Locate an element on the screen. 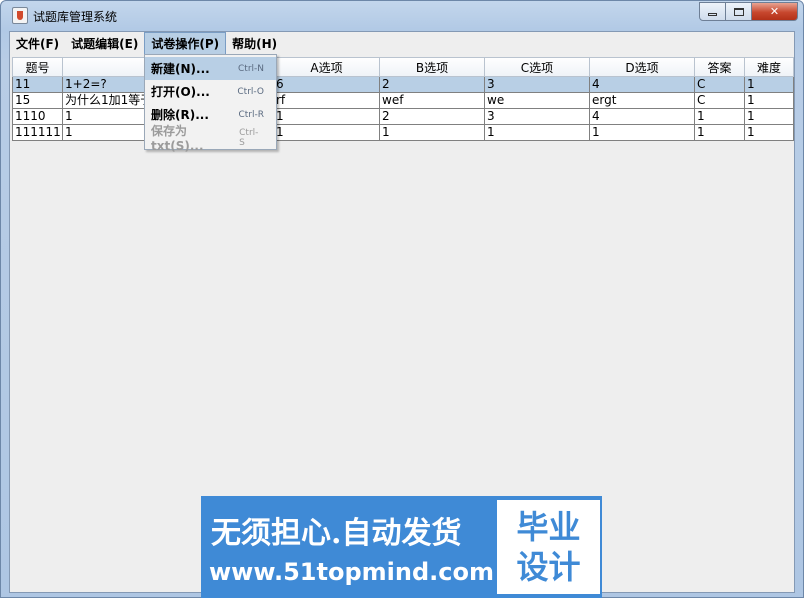  watermark-slogan: 无须担心.自动发货 is located at coordinates (336, 533).